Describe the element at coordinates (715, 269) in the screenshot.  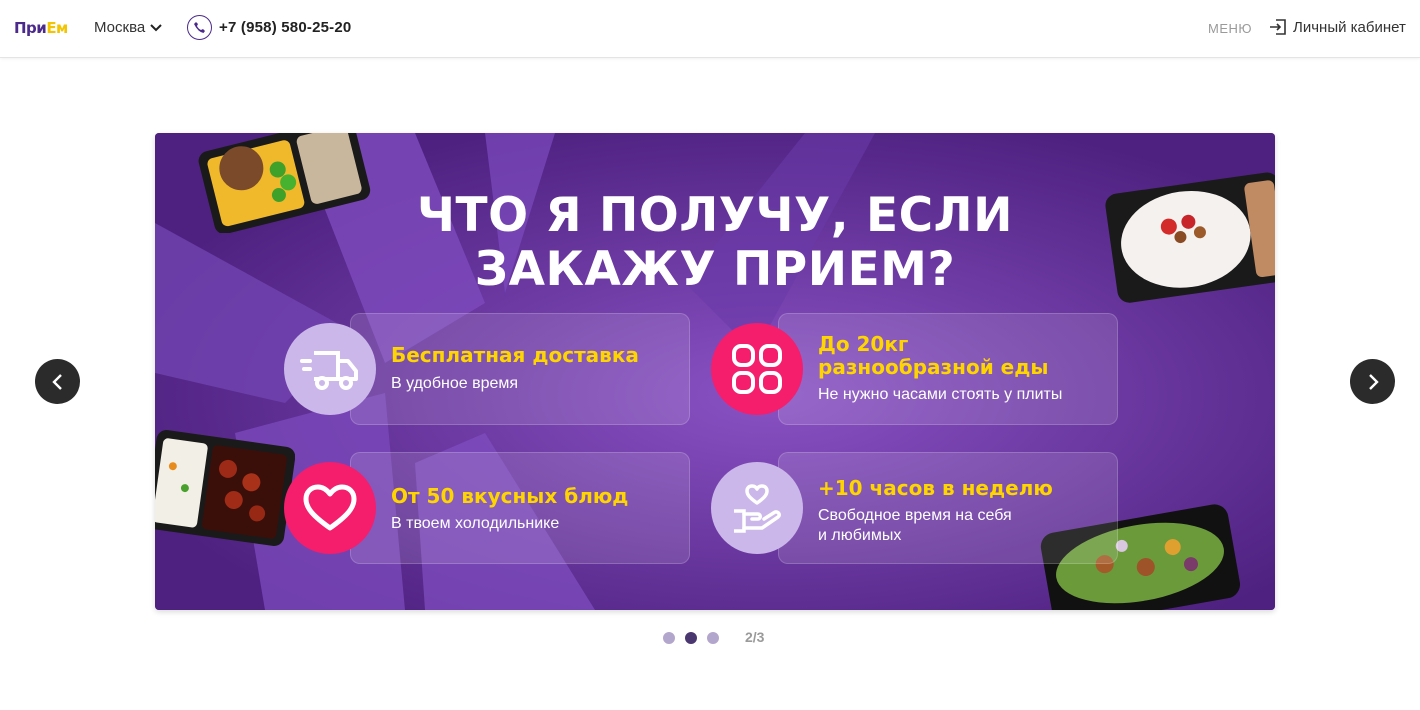
I see `headline-line-2: ЗАКАЖУ ПРИЕМ?` at that location.